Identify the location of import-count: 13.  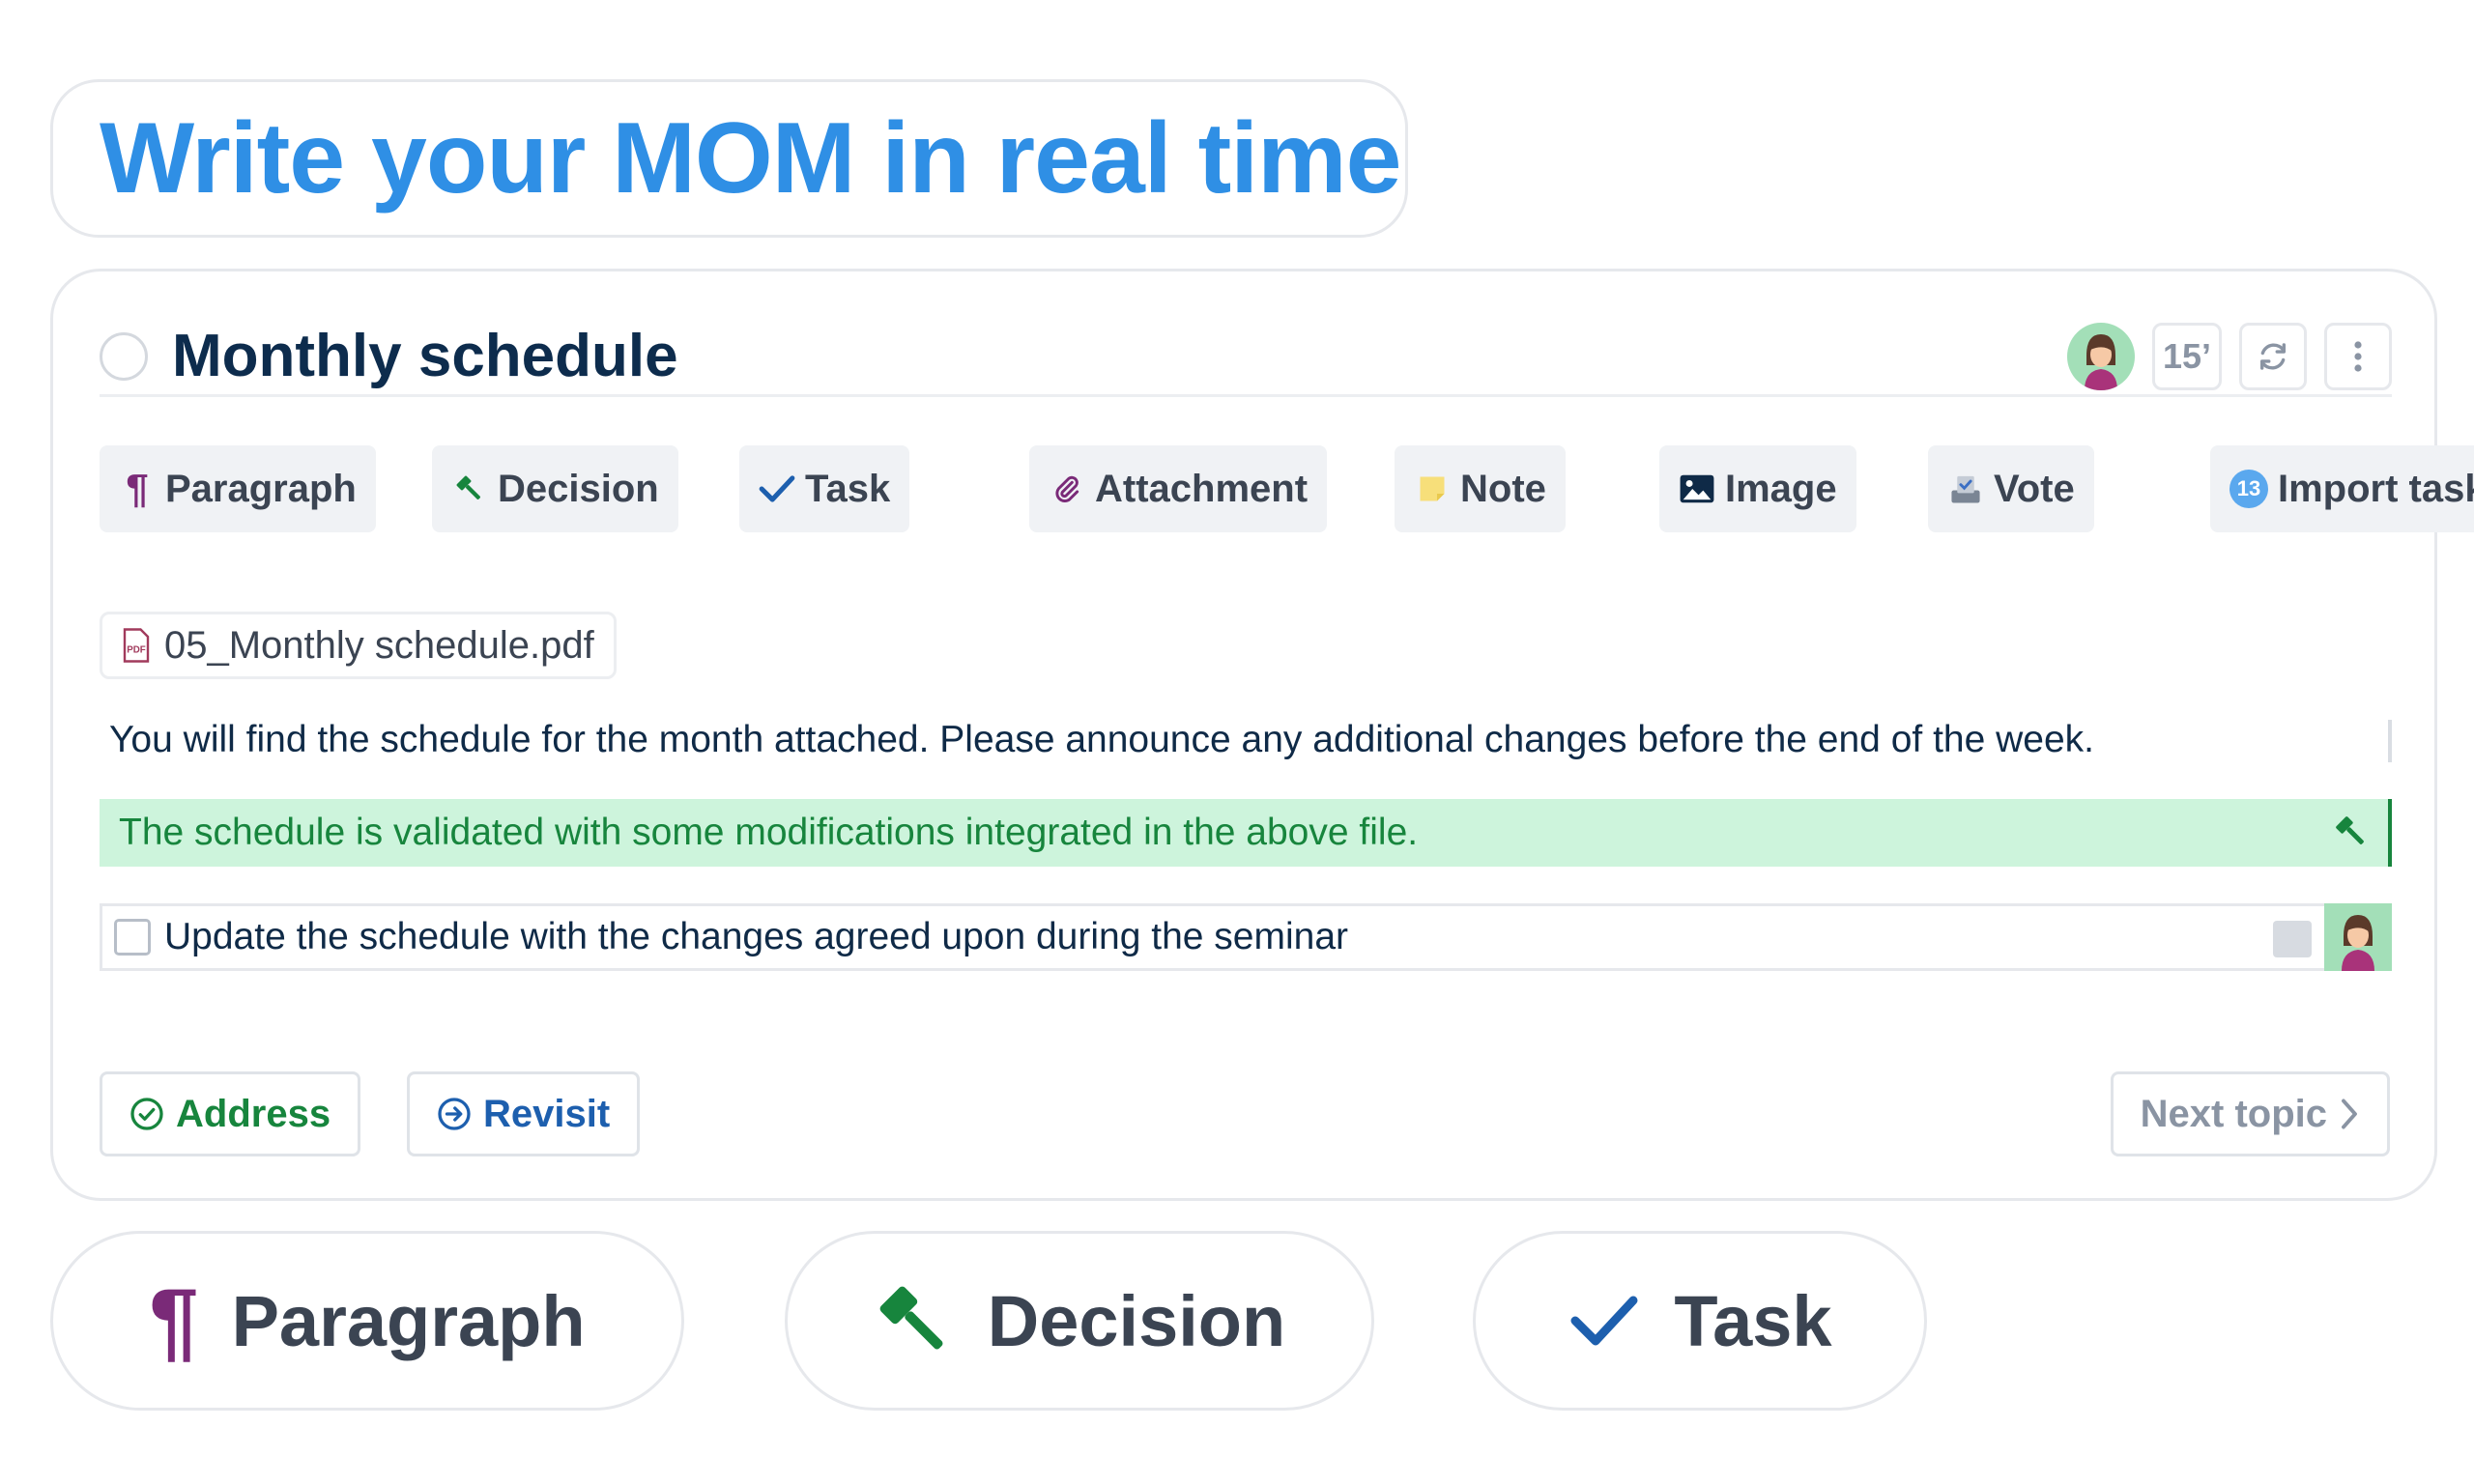
(2248, 488).